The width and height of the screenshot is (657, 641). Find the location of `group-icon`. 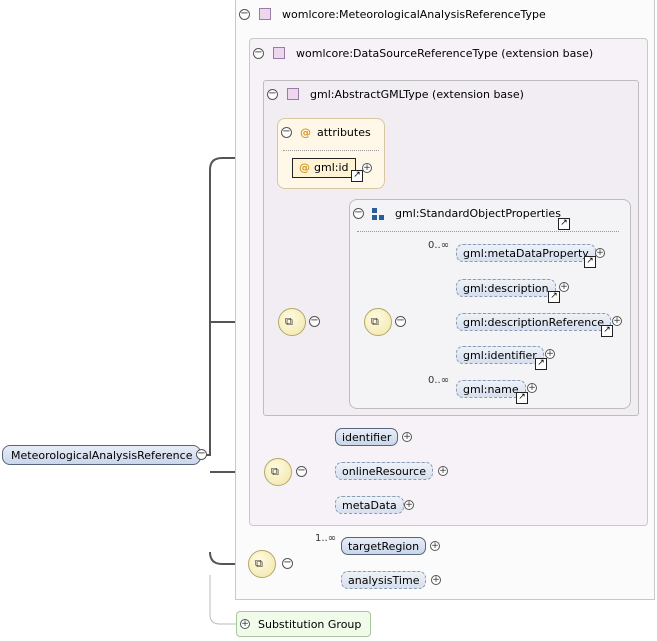

group-icon is located at coordinates (378, 214).